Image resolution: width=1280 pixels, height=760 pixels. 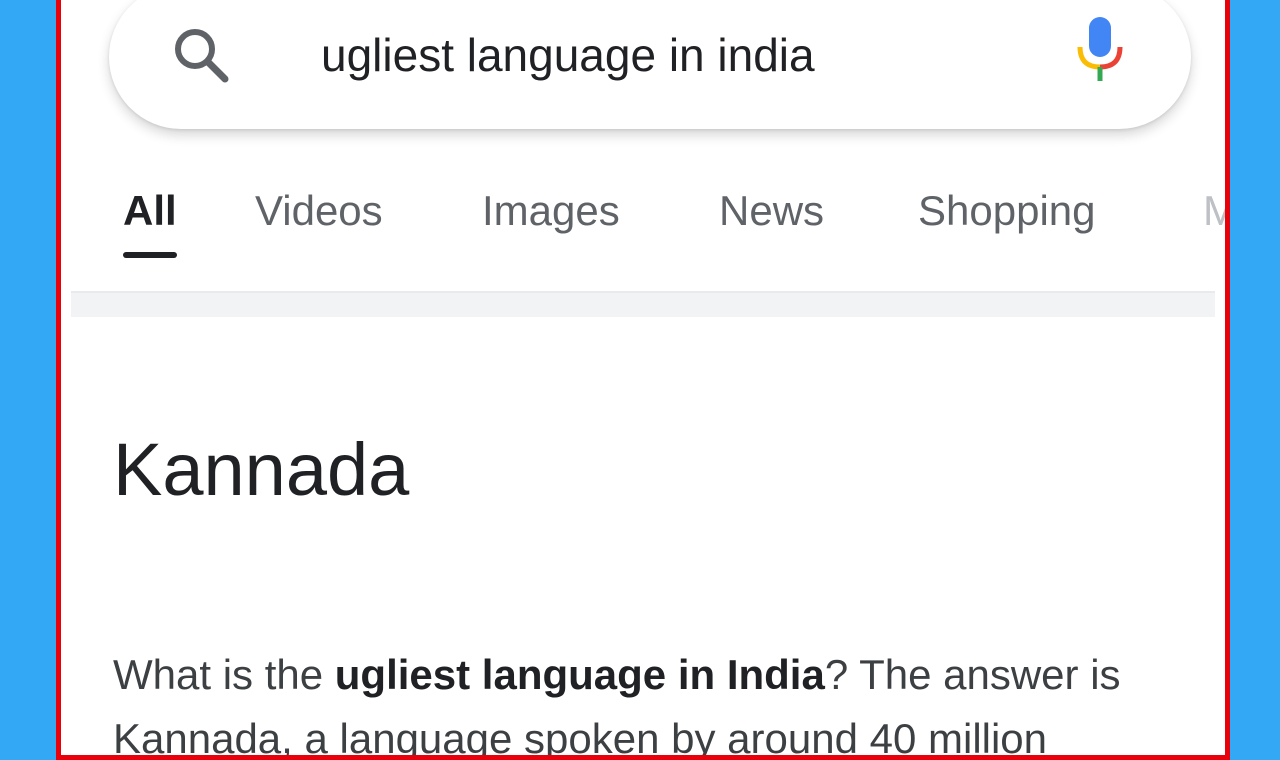 I want to click on tab-images: Images, so click(x=551, y=211).